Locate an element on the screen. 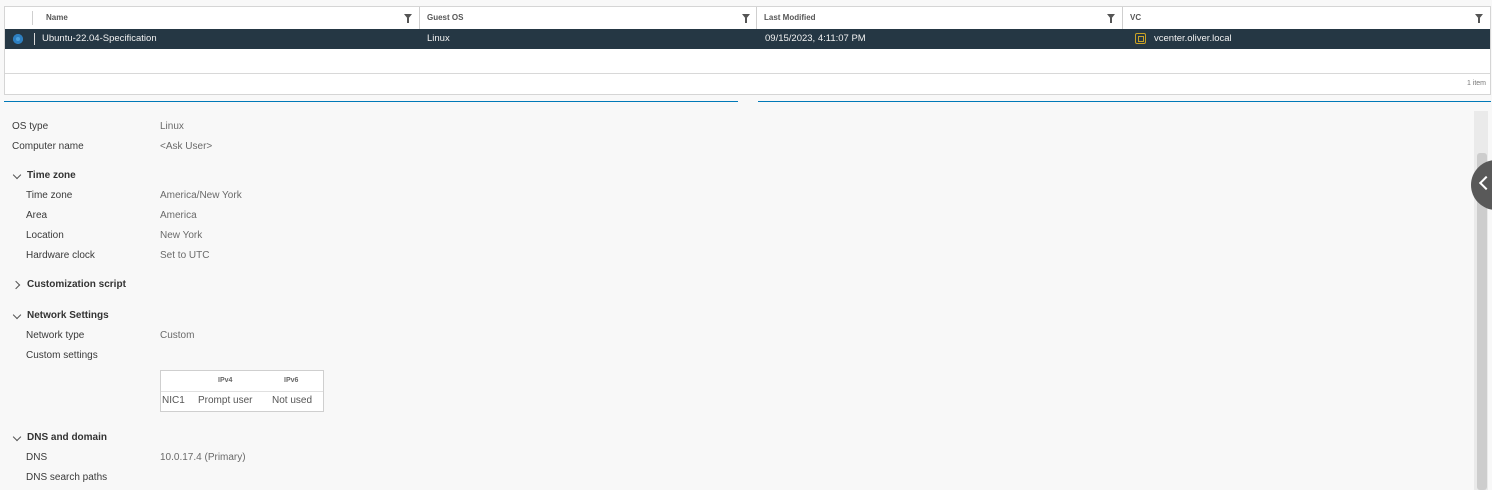 Image resolution: width=1492 pixels, height=490 pixels. radio-selected-icon is located at coordinates (18, 39).